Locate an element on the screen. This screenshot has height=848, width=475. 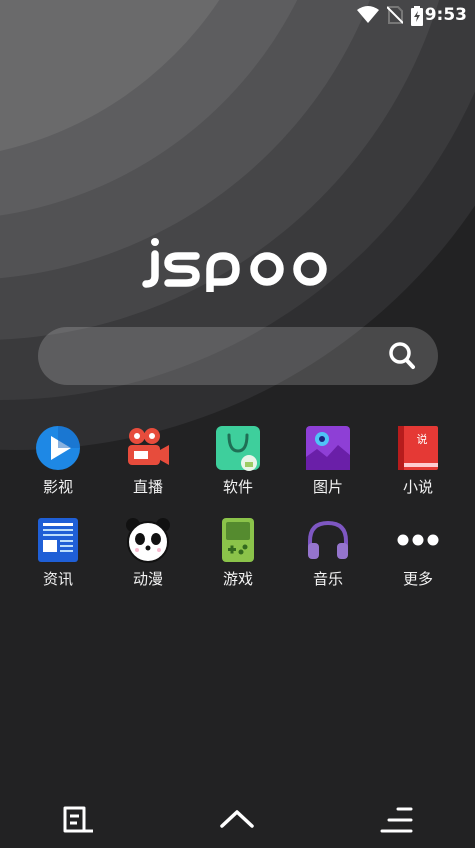
app-novel: 说 小说 is located at coordinates (418, 461).